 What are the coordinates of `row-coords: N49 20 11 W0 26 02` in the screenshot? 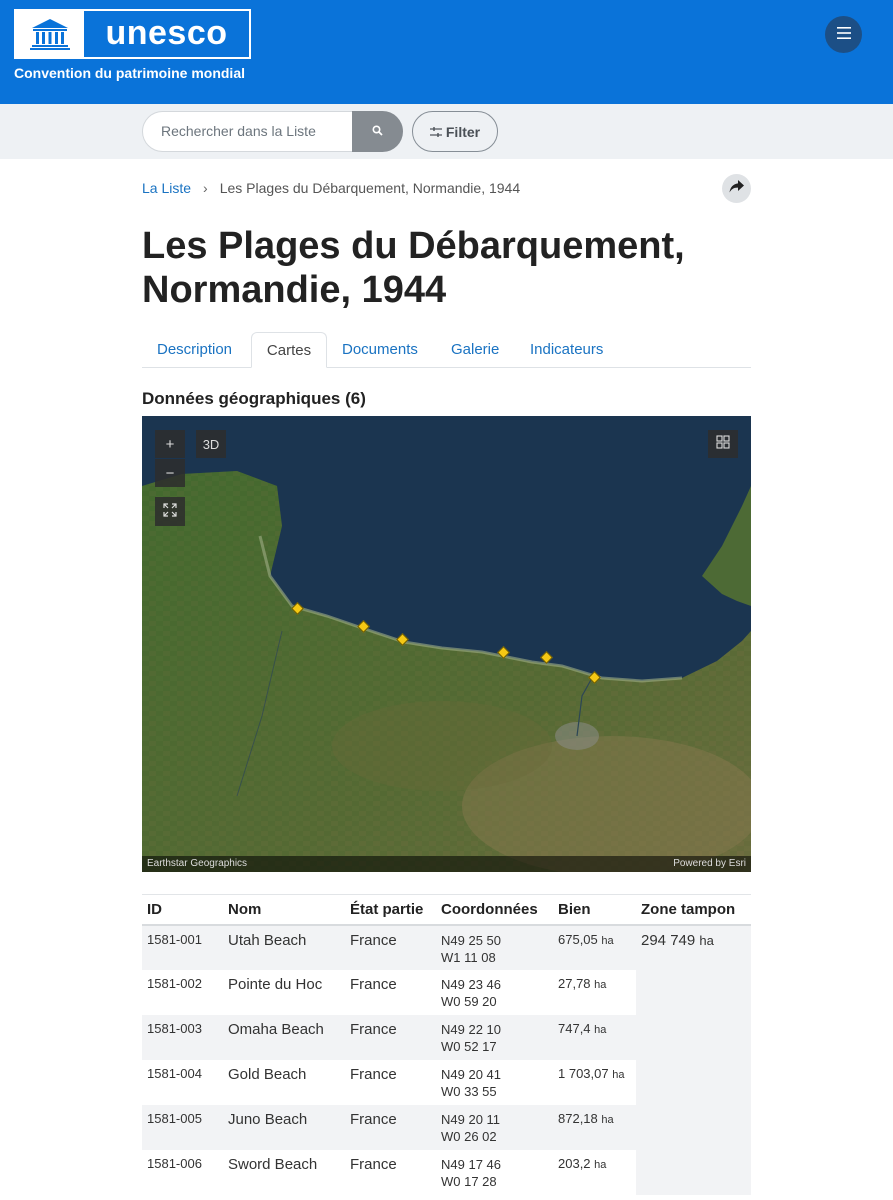 It's located at (494, 1127).